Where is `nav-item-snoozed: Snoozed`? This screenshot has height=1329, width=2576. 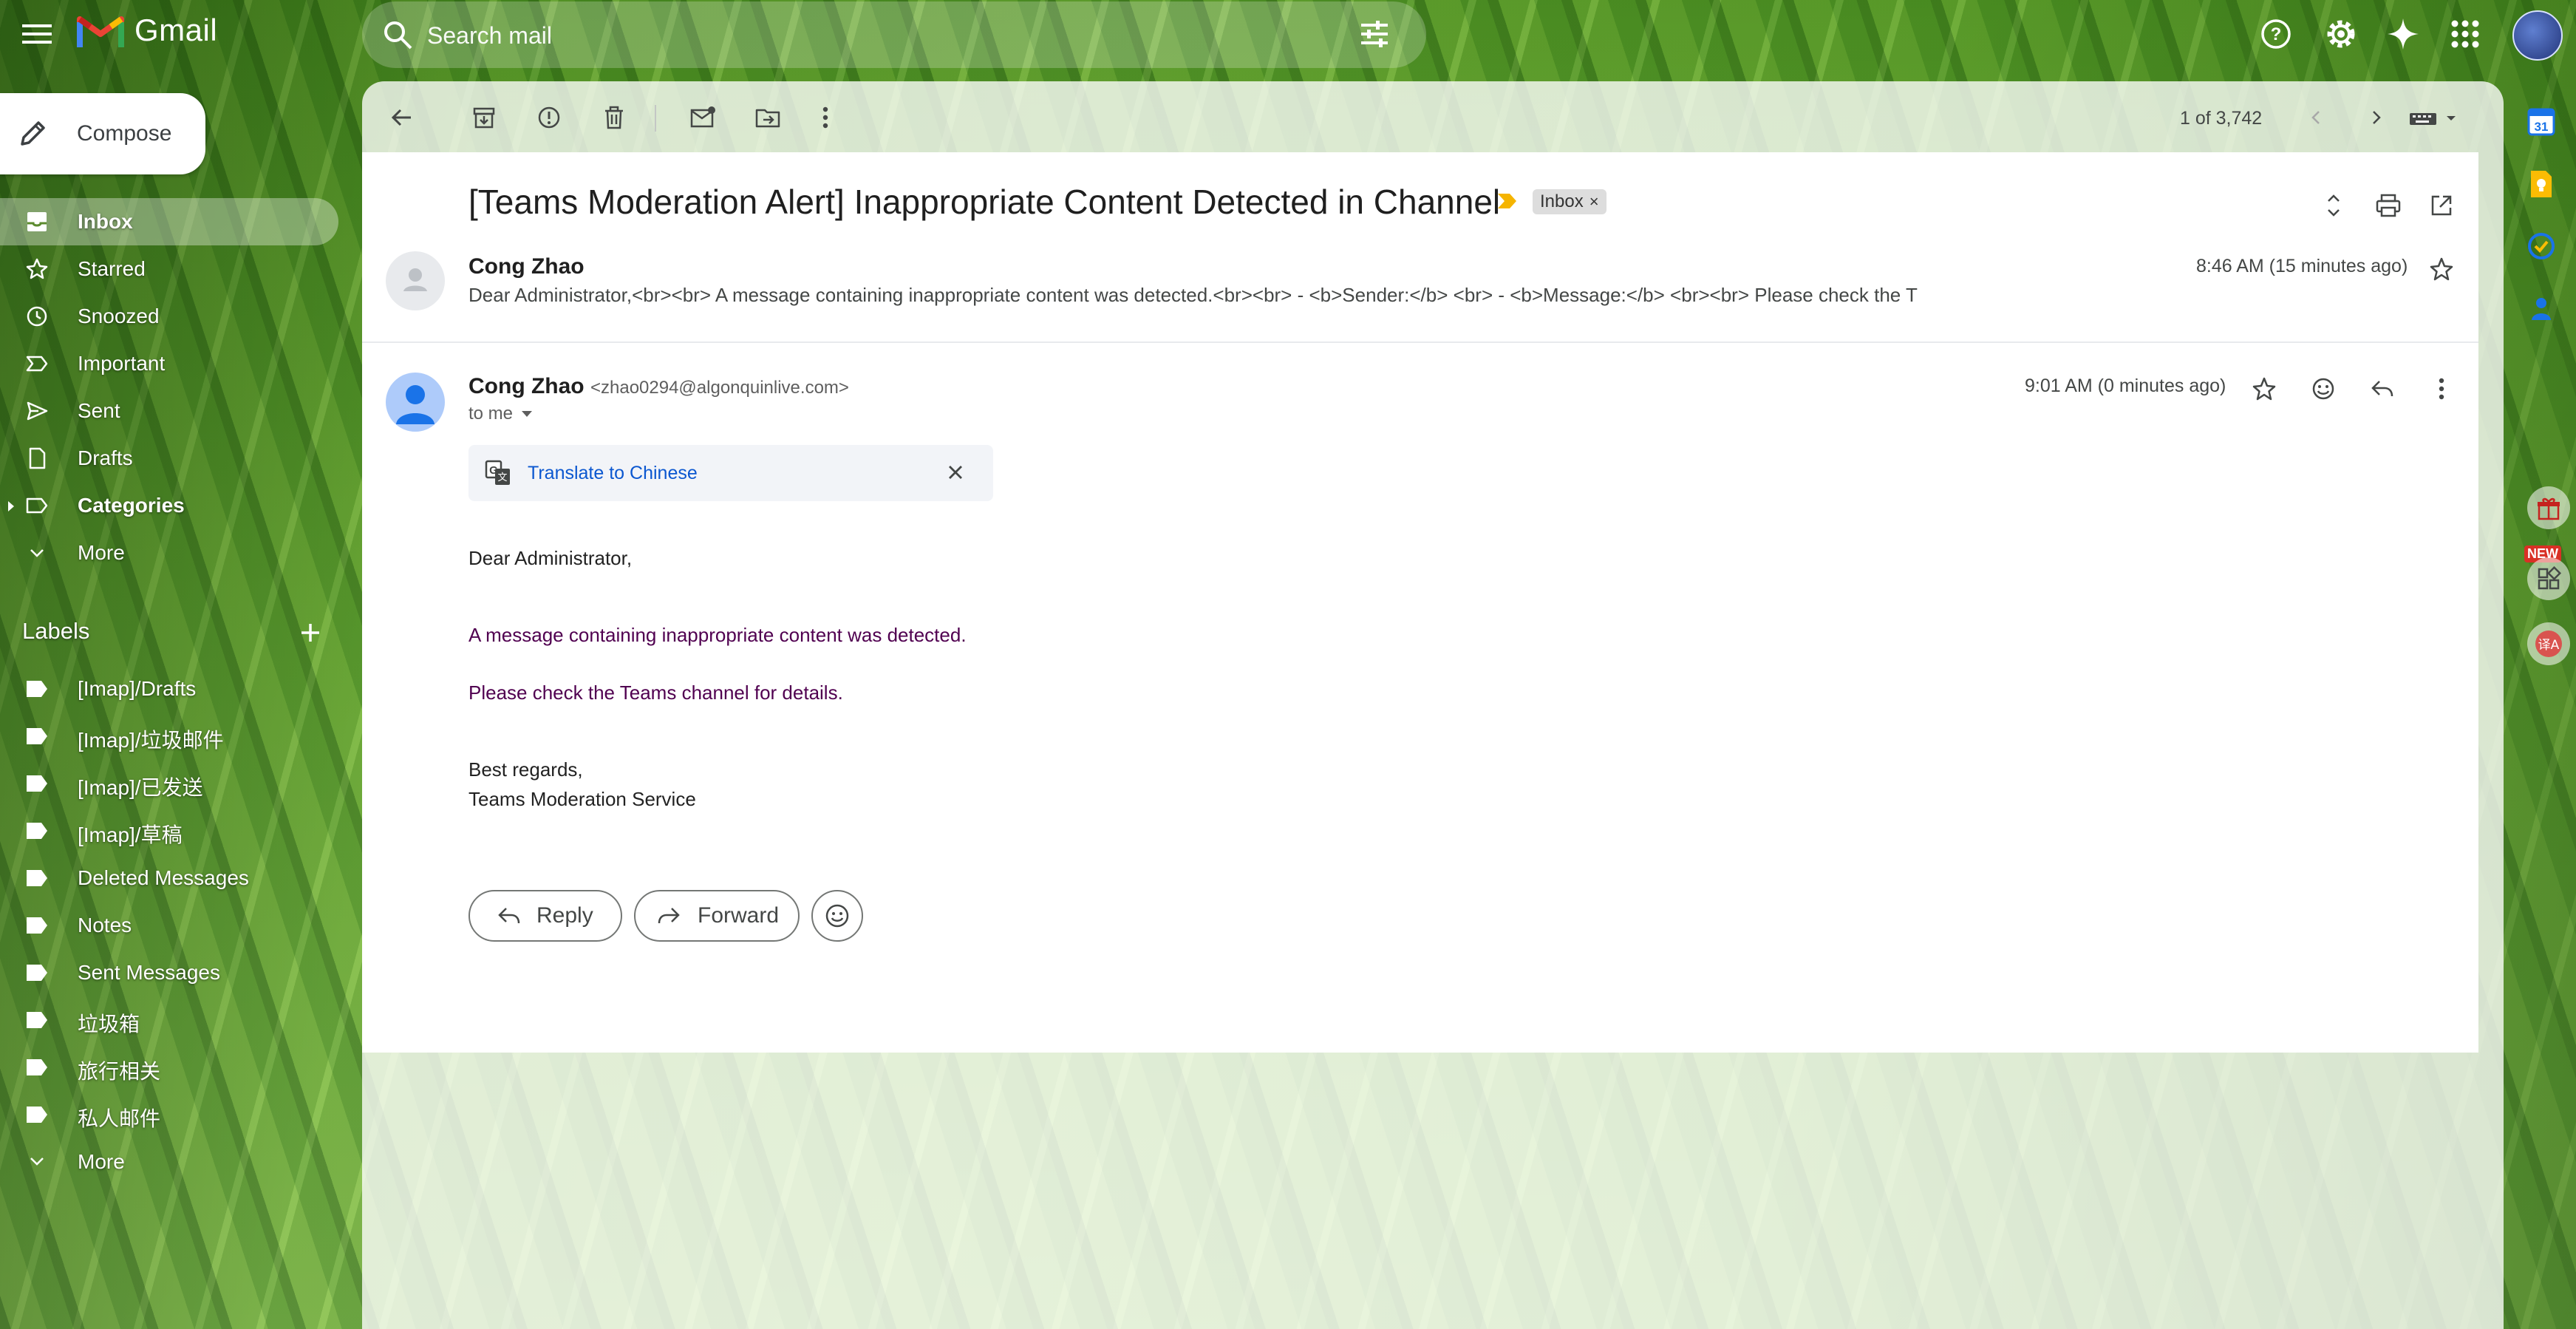 nav-item-snoozed: Snoozed is located at coordinates (170, 317).